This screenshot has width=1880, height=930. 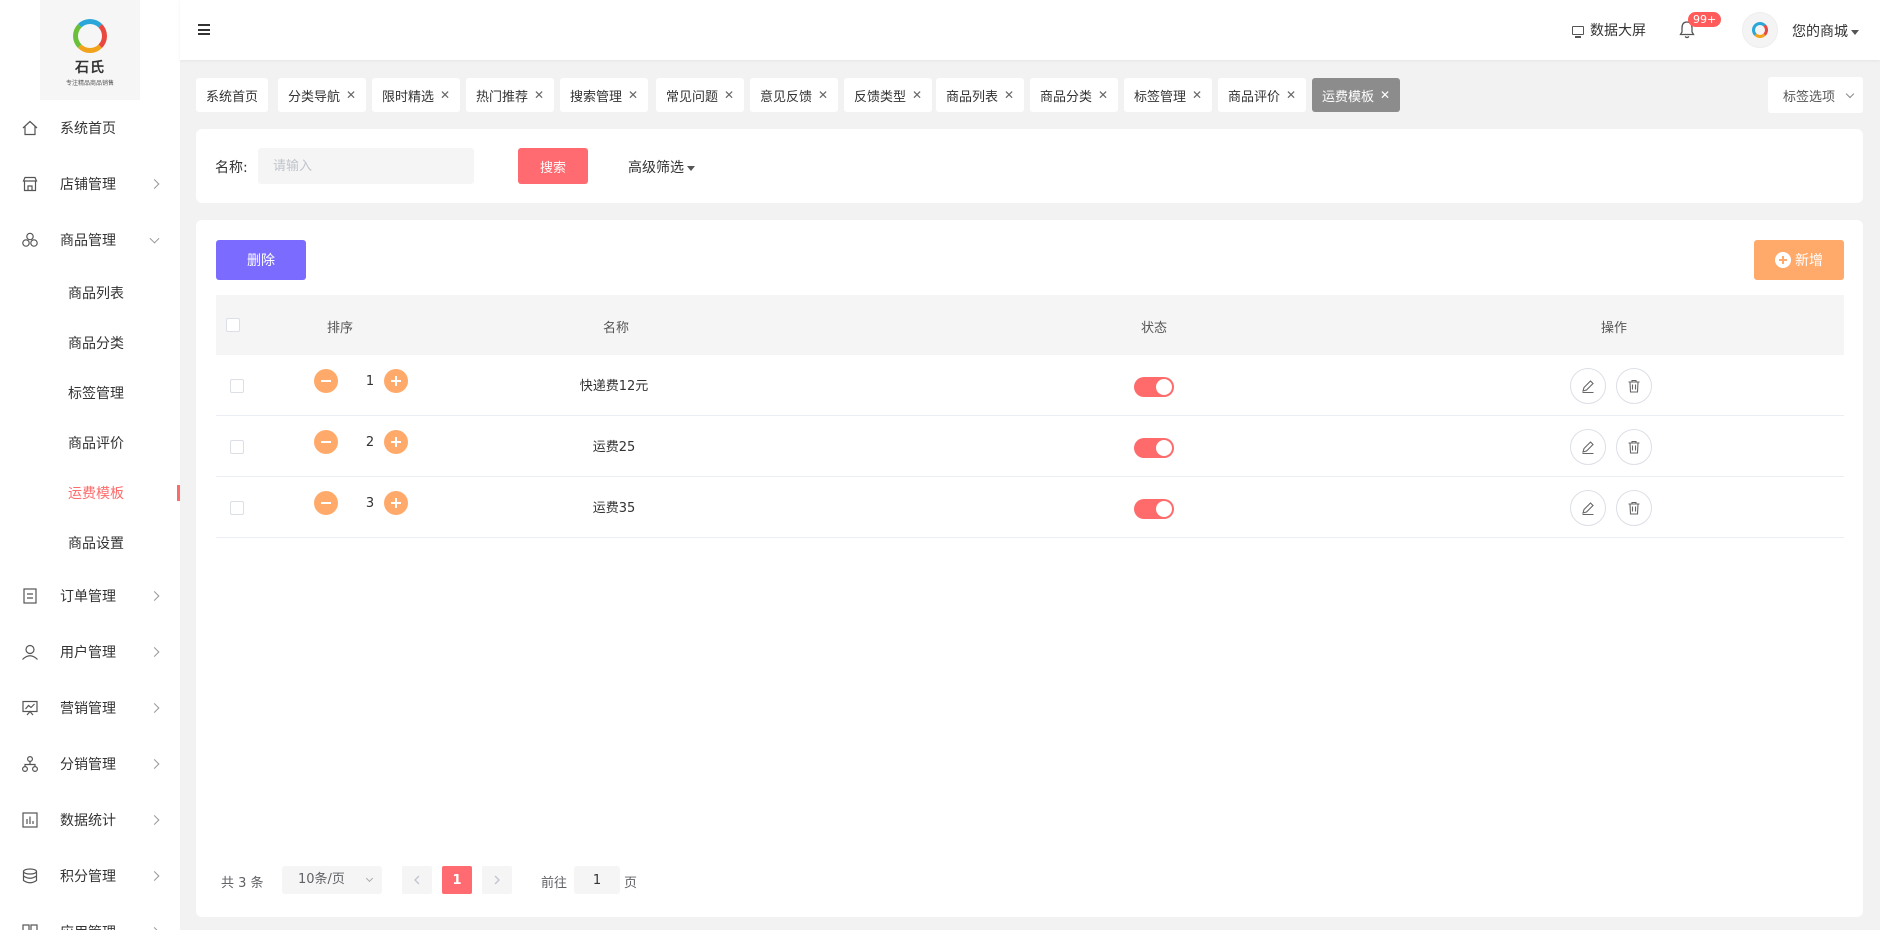 What do you see at coordinates (90, 240) in the screenshot?
I see `sidebar-item-goods: 商品管理` at bounding box center [90, 240].